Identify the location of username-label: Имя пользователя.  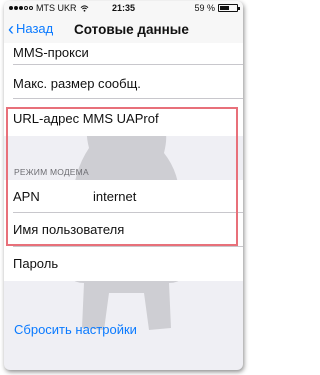
(69, 229).